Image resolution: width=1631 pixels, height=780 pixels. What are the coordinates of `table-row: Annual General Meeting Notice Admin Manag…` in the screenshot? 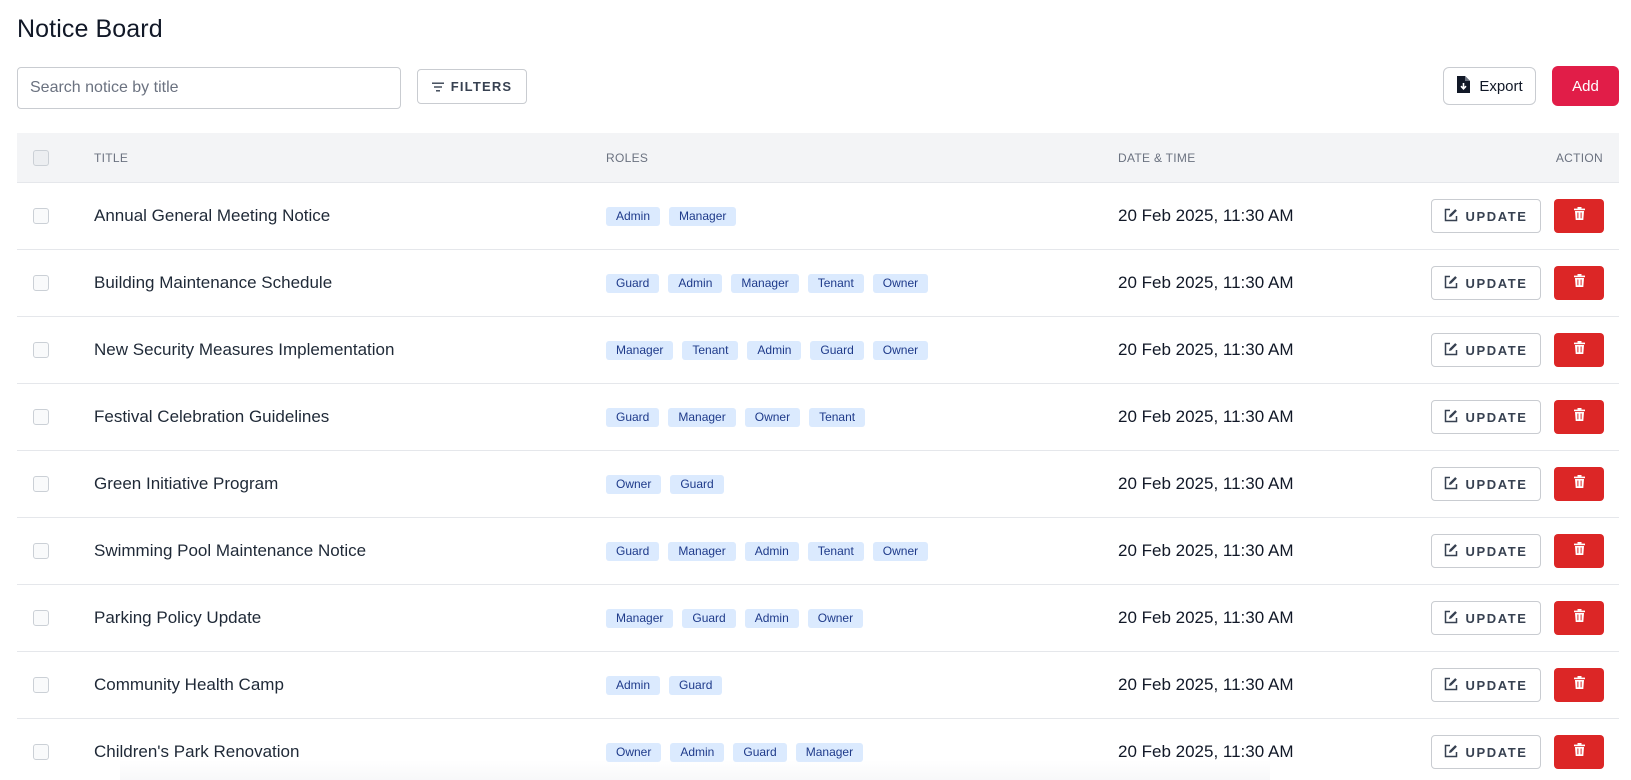 It's located at (818, 216).